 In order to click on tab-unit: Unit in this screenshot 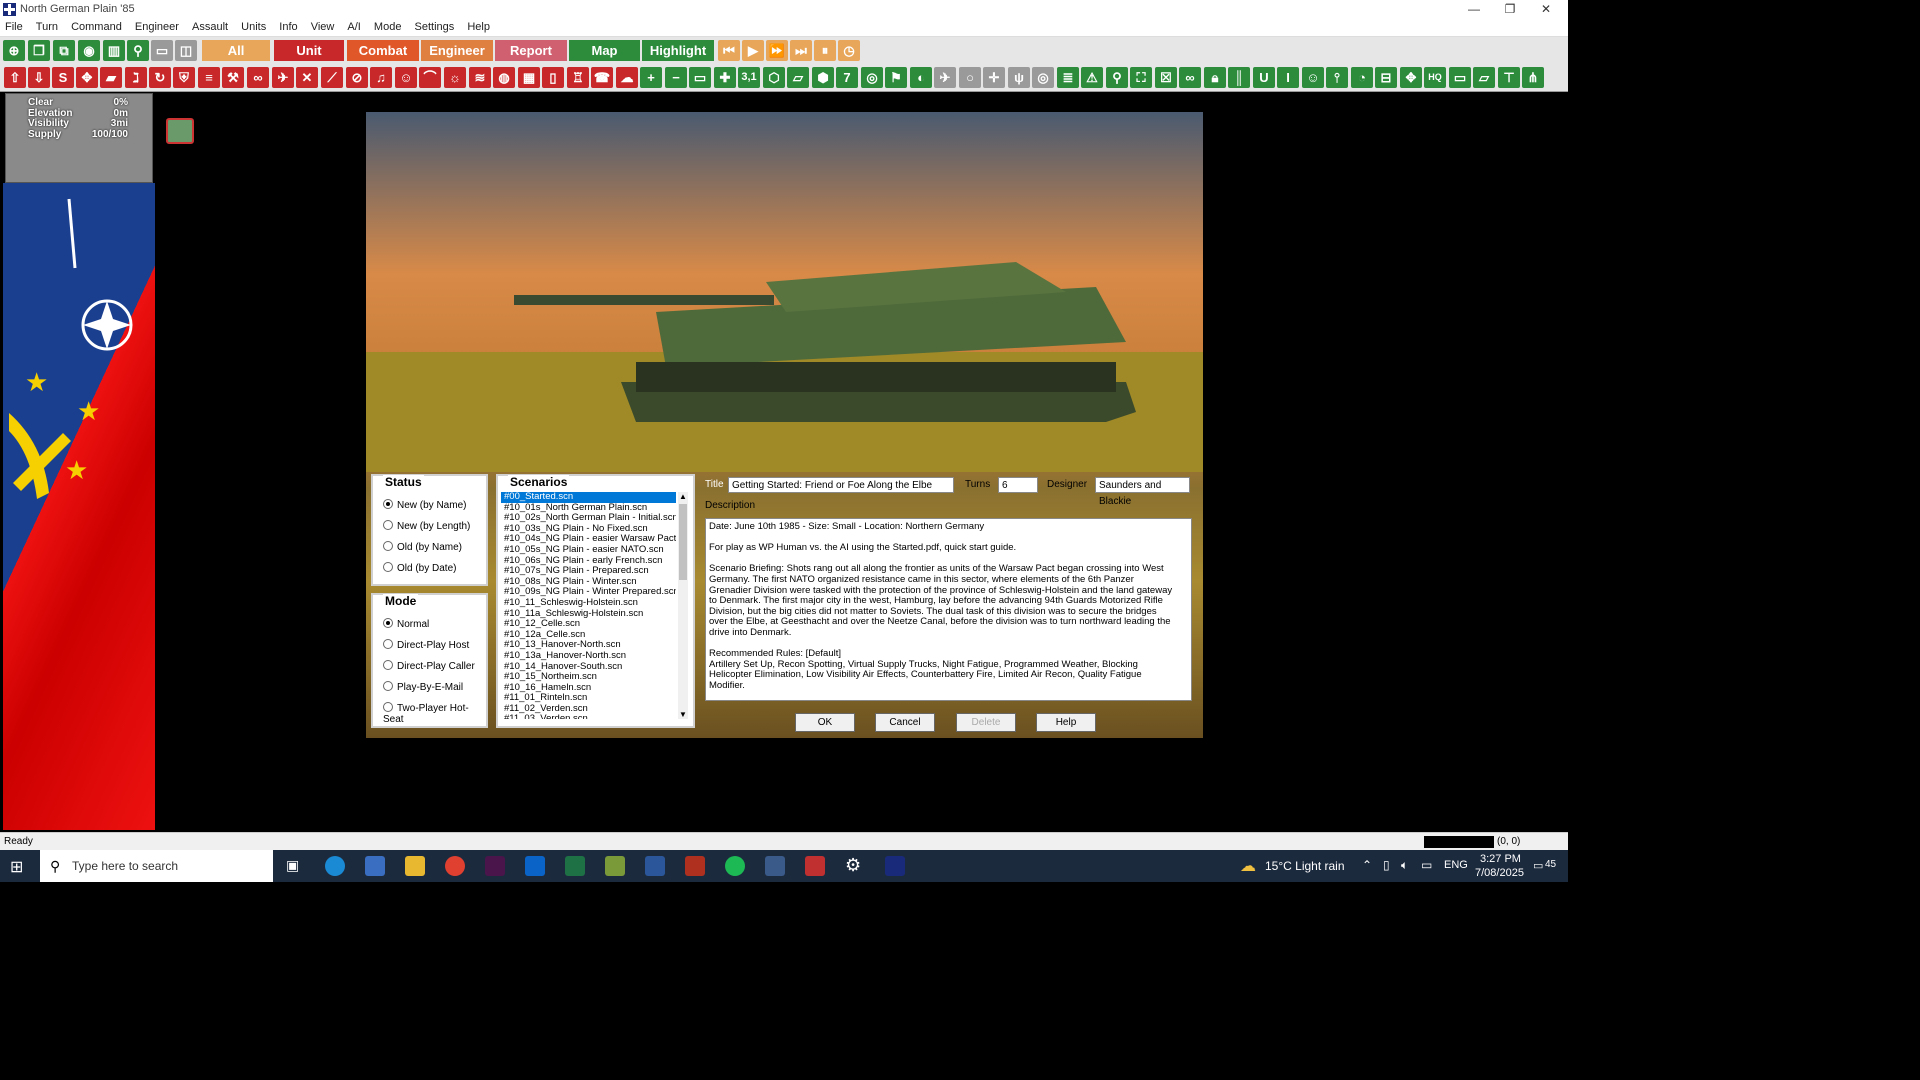, I will do `click(309, 50)`.